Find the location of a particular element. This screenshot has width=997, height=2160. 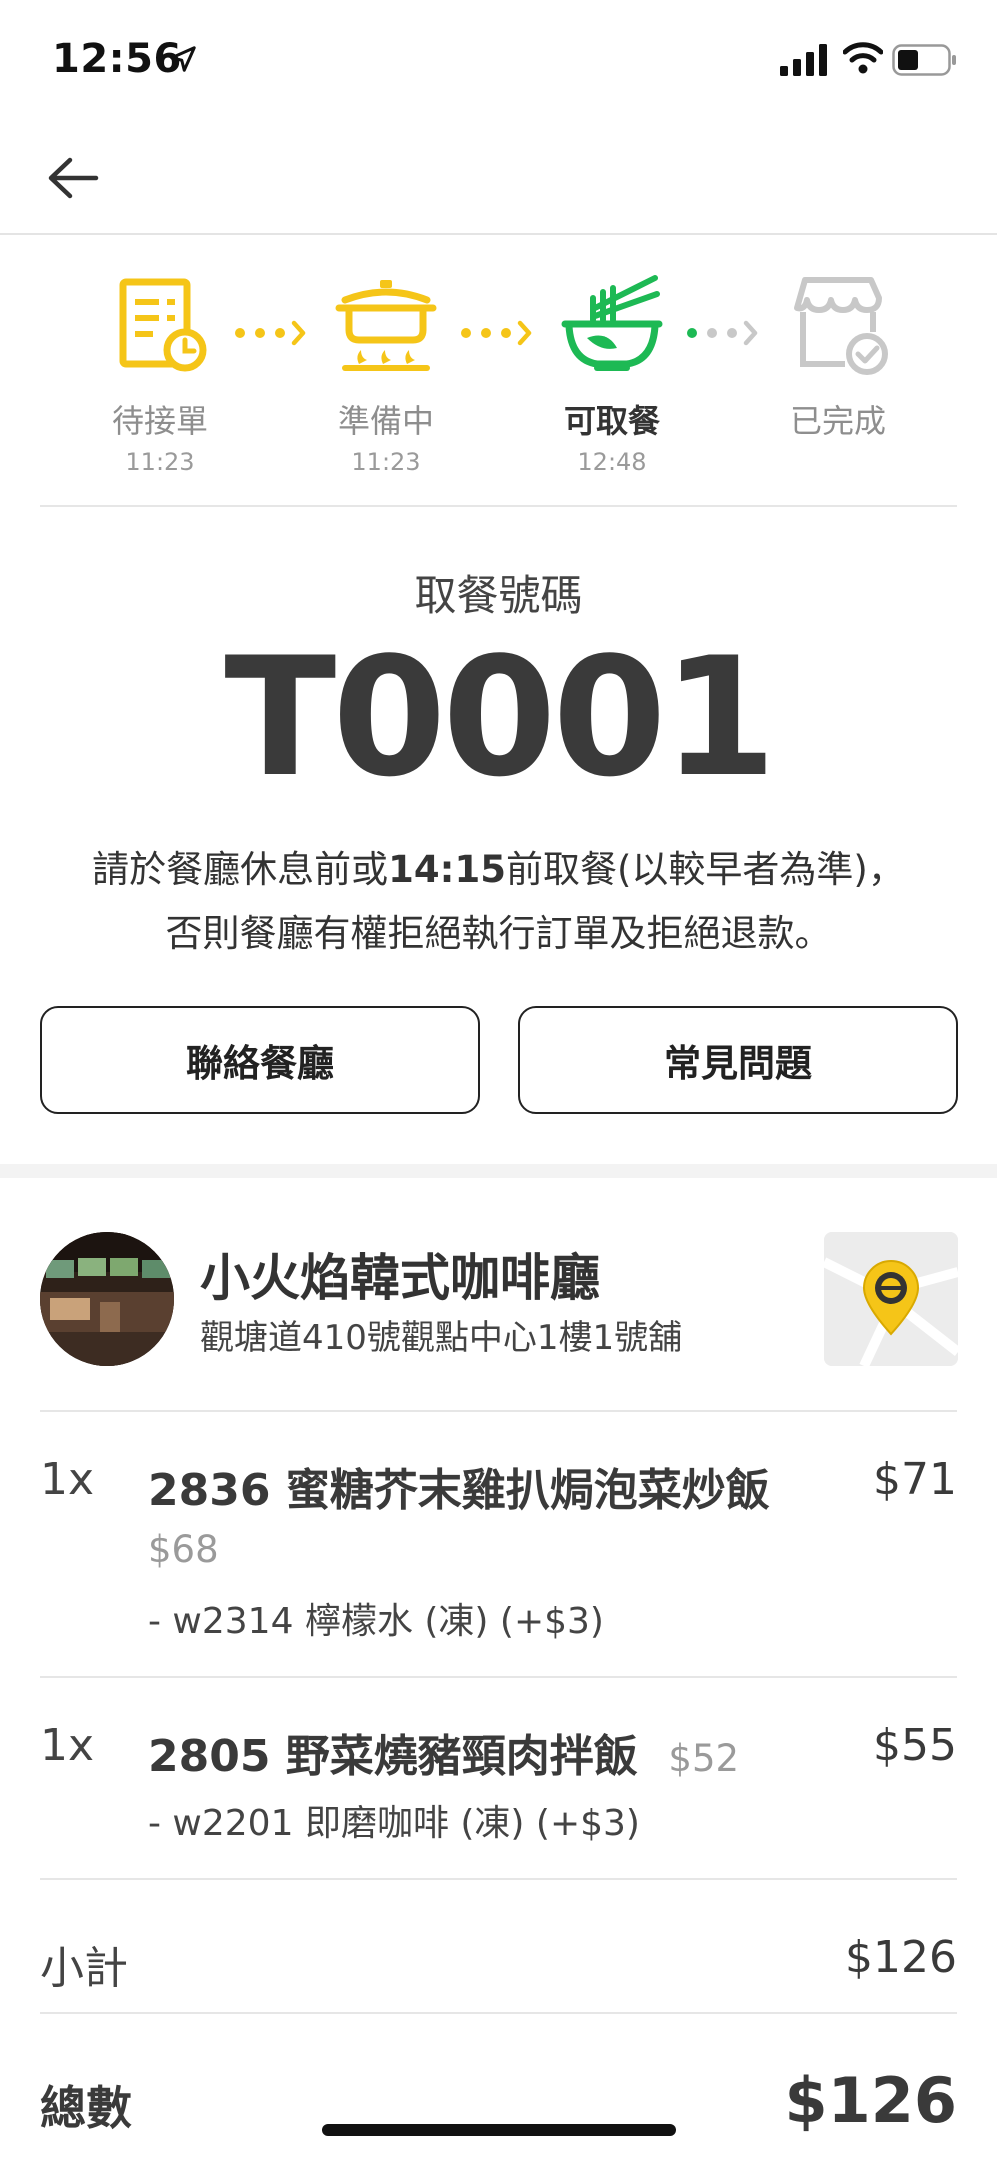

order-list-clock-icon is located at coordinates (163, 325).